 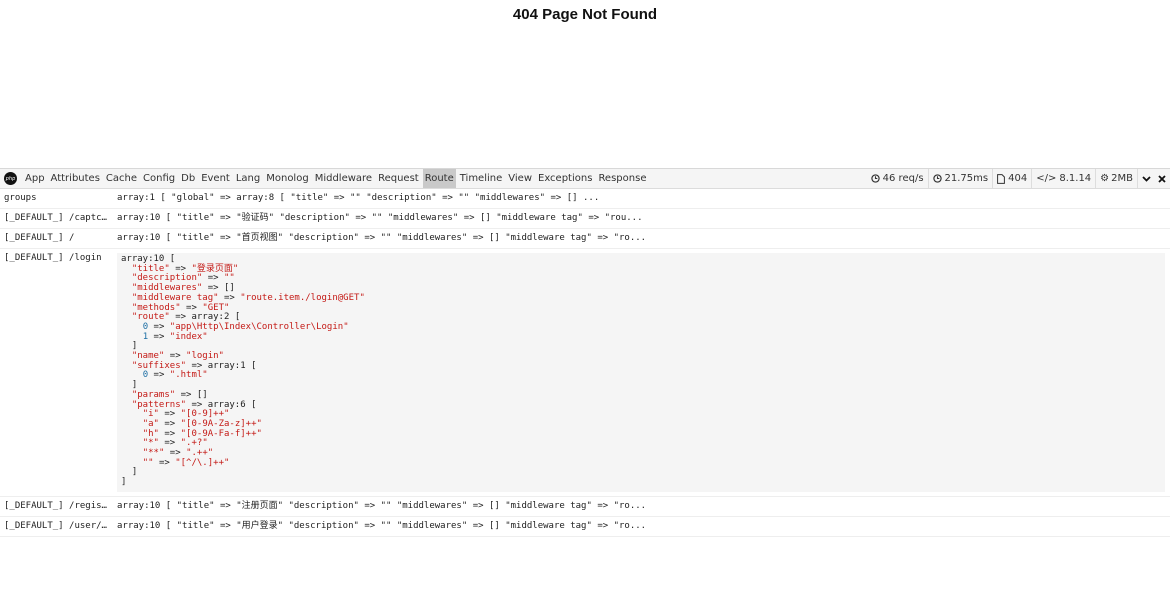 What do you see at coordinates (121, 178) in the screenshot?
I see `tab-cache: Cache` at bounding box center [121, 178].